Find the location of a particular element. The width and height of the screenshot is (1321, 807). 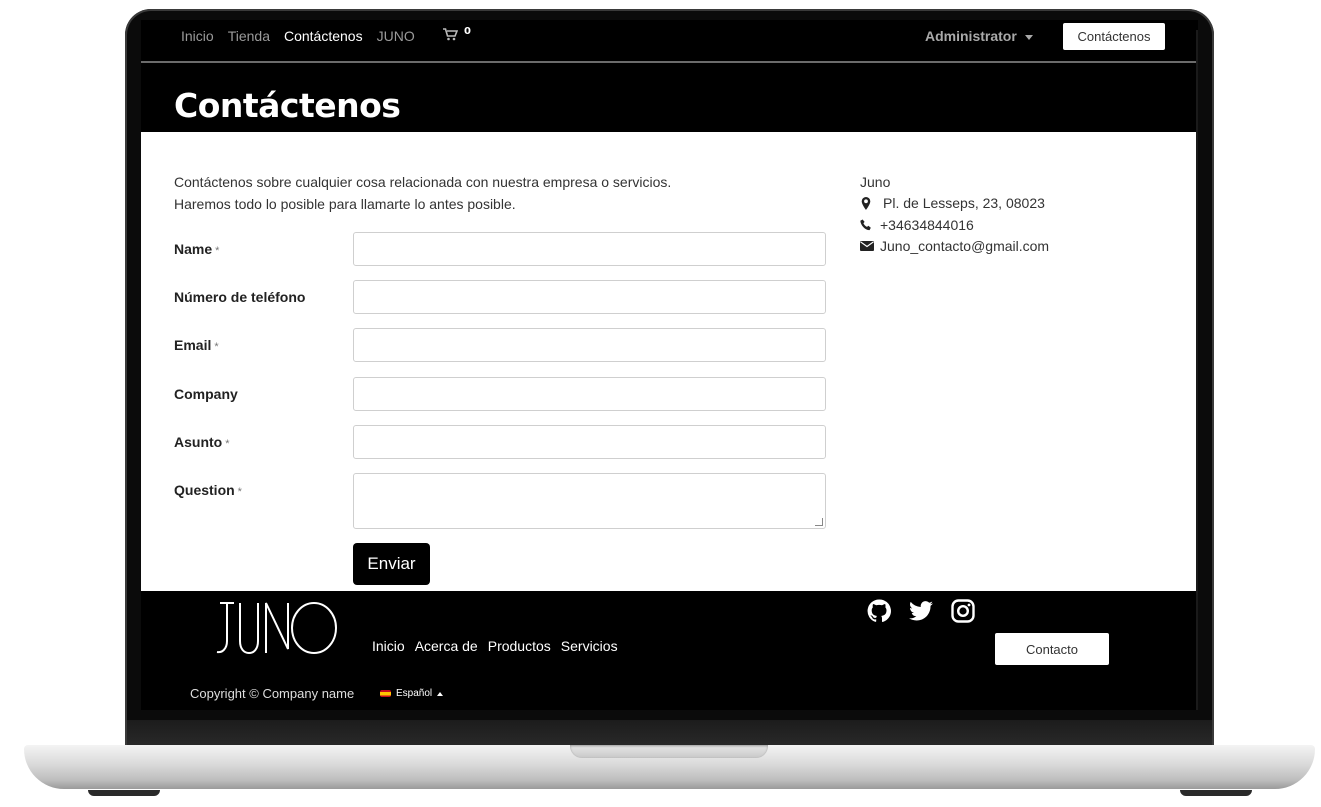

instagram-icon is located at coordinates (963, 611).